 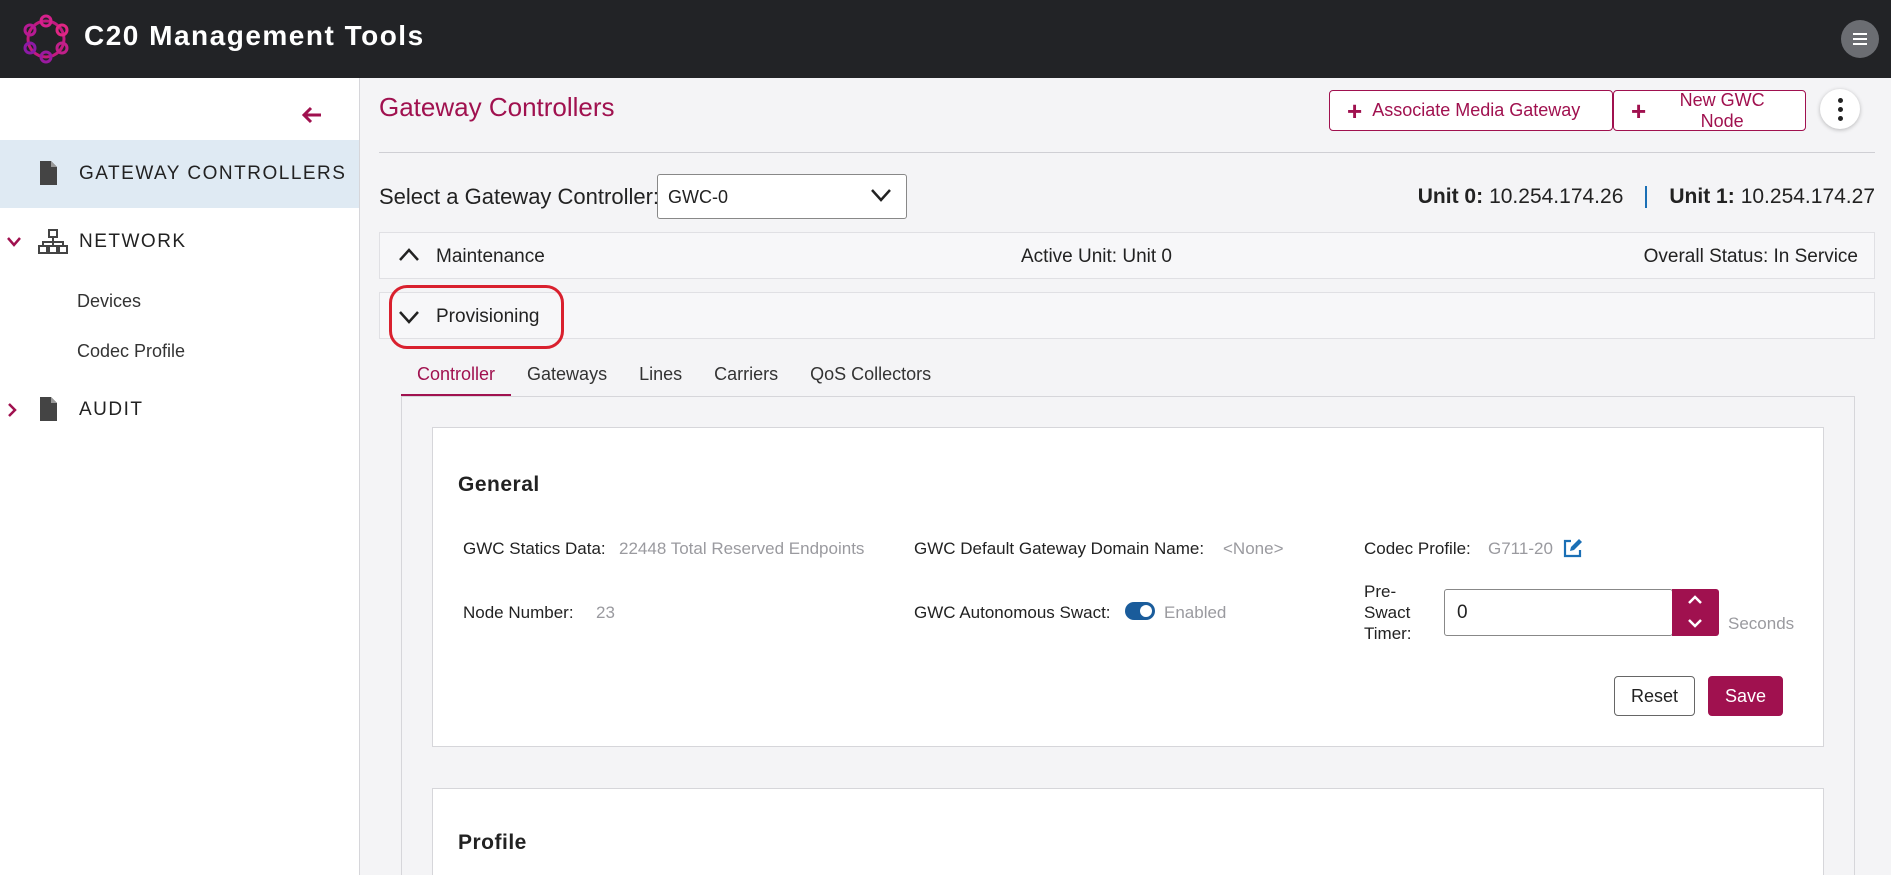 What do you see at coordinates (1417, 548) in the screenshot?
I see `codec-profile-label: Codec Profile:` at bounding box center [1417, 548].